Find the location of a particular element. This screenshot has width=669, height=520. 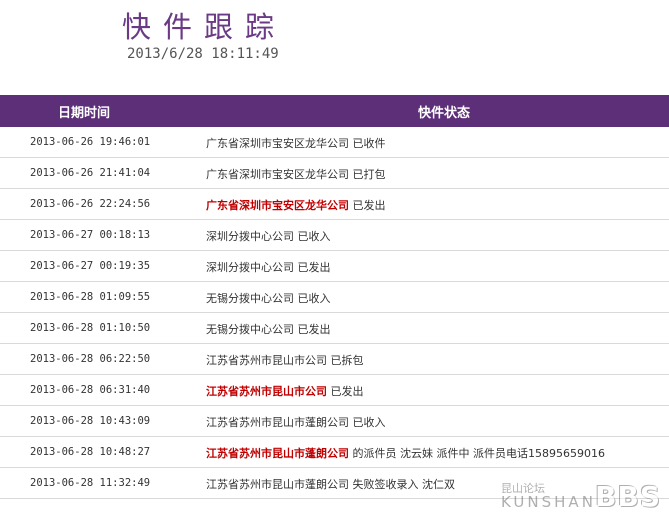

table-row: 2013-06-28 10:43:09 江苏省苏州市昆山市蓬朗公司 已收入 is located at coordinates (334, 421).